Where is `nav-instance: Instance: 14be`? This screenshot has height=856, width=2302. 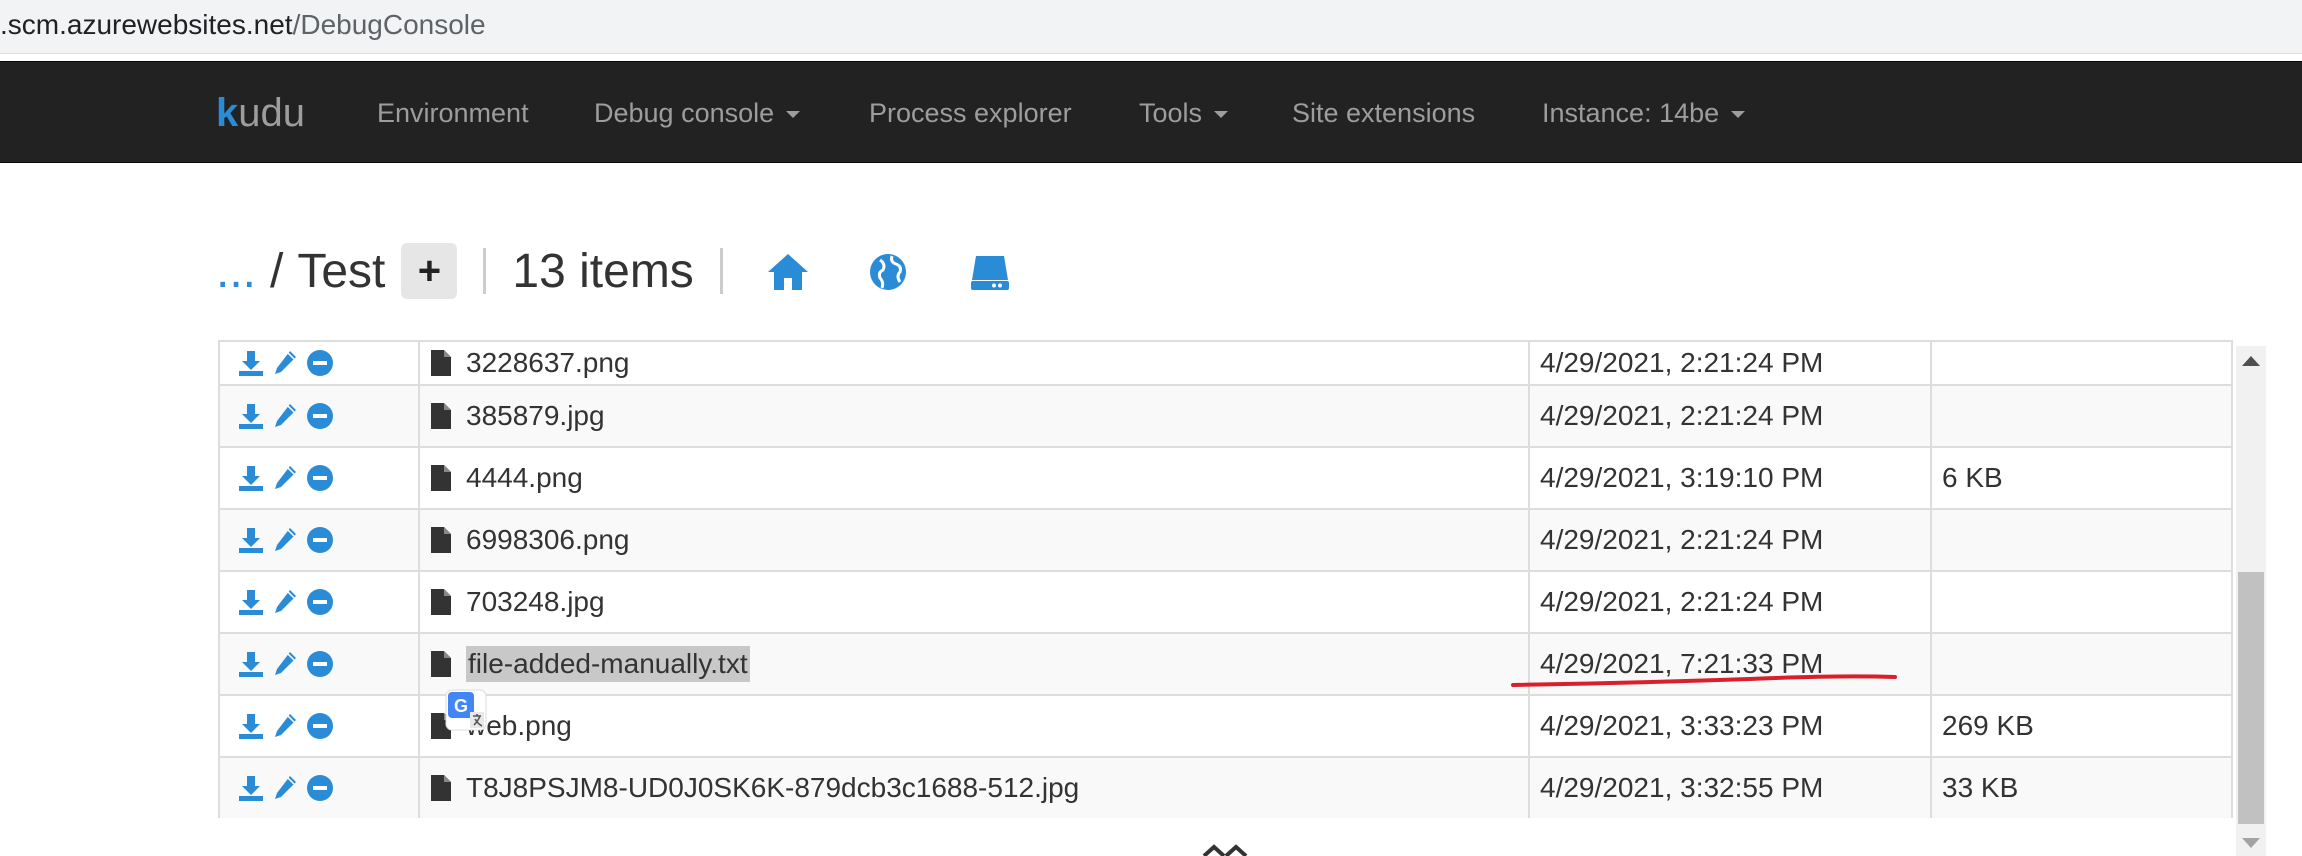 nav-instance: Instance: 14be is located at coordinates (1644, 113).